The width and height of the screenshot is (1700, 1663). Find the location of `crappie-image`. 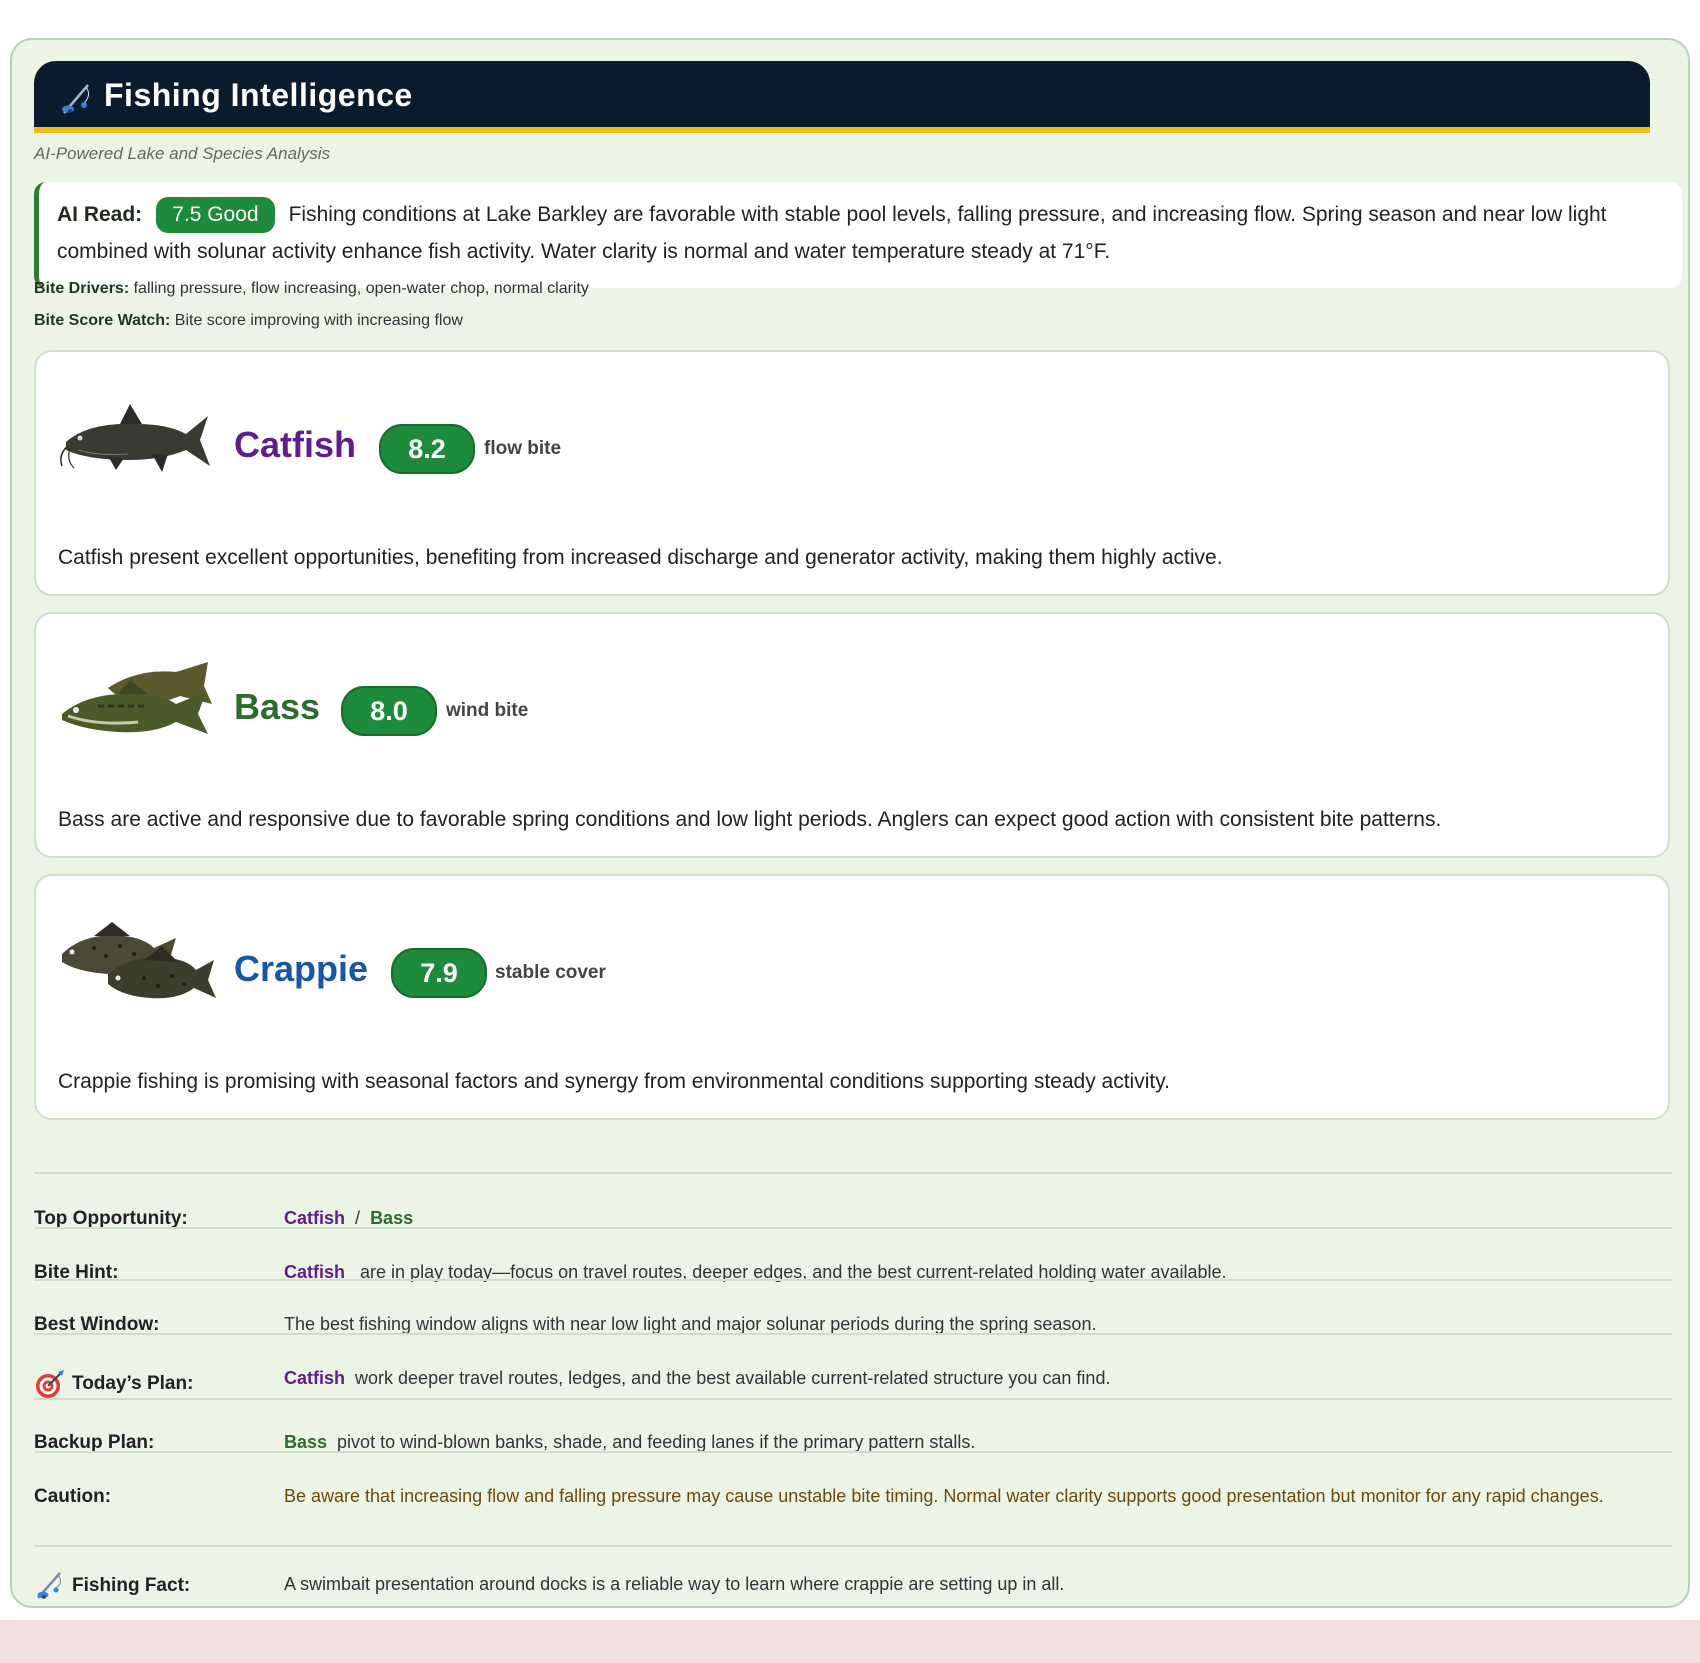

crappie-image is located at coordinates (139, 960).